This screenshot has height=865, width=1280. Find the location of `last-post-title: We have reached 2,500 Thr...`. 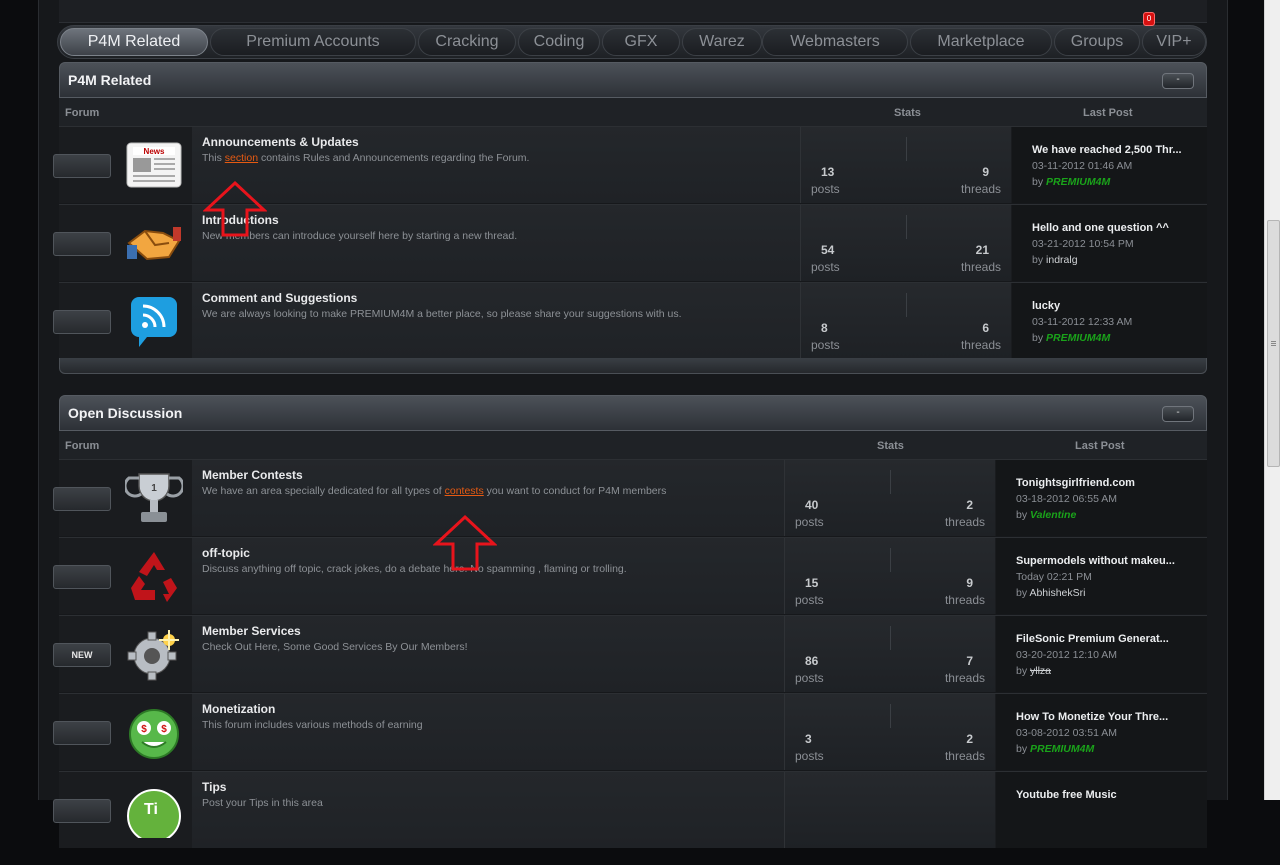

last-post-title: We have reached 2,500 Thr... is located at coordinates (1107, 150).